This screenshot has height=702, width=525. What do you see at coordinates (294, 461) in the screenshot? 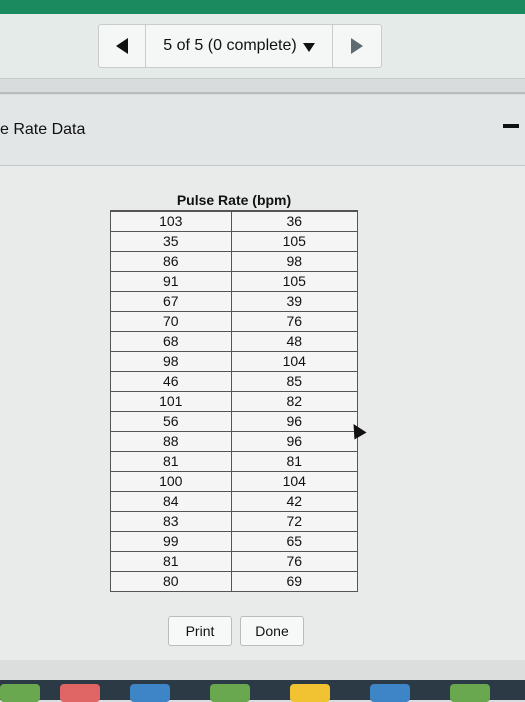
I see `table-cell-right: 81` at bounding box center [294, 461].